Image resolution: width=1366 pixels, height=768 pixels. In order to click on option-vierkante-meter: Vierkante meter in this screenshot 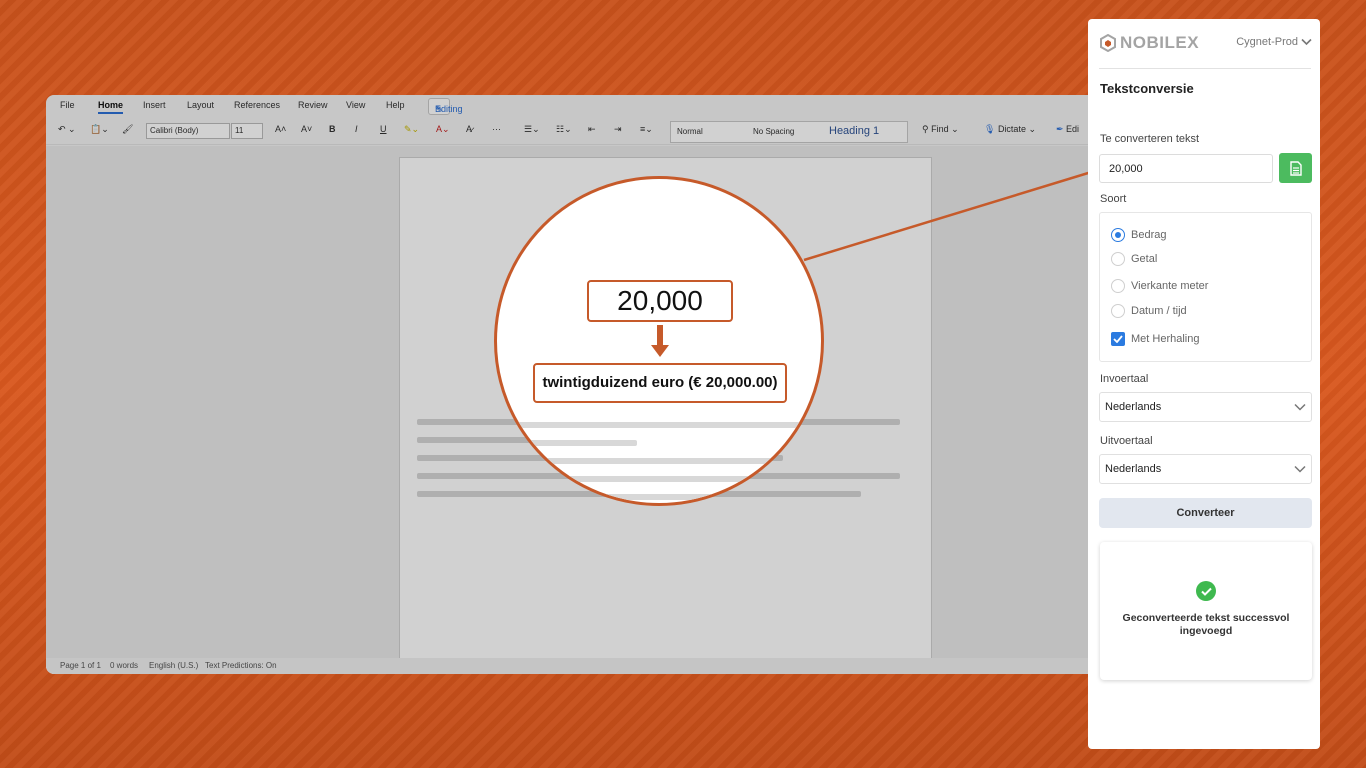, I will do `click(1159, 286)`.